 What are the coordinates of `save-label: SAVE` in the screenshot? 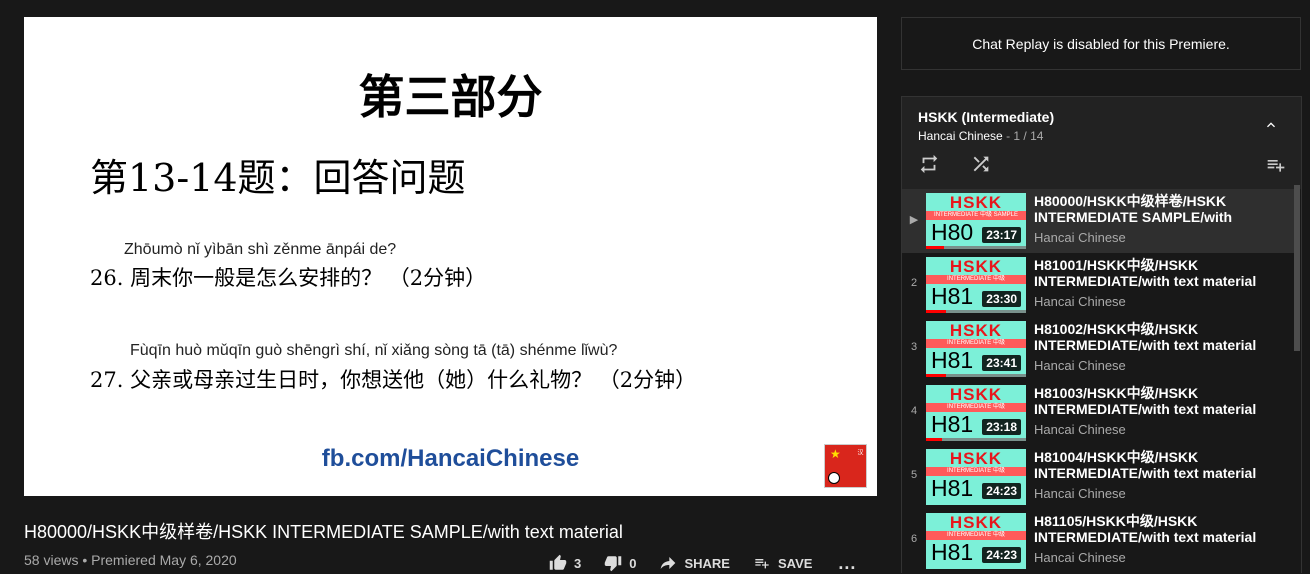 It's located at (795, 563).